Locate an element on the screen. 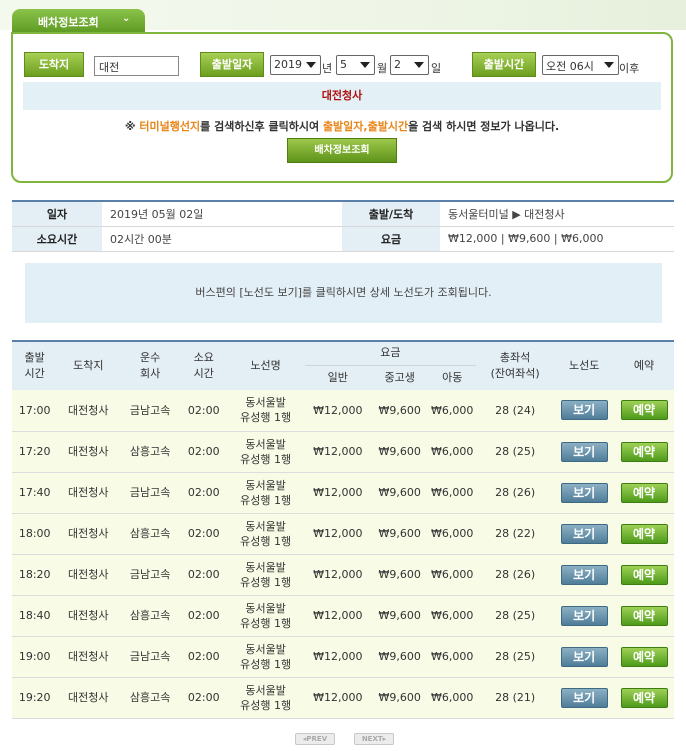 The width and height of the screenshot is (686, 751). time-select: 오전 06시 is located at coordinates (580, 65).